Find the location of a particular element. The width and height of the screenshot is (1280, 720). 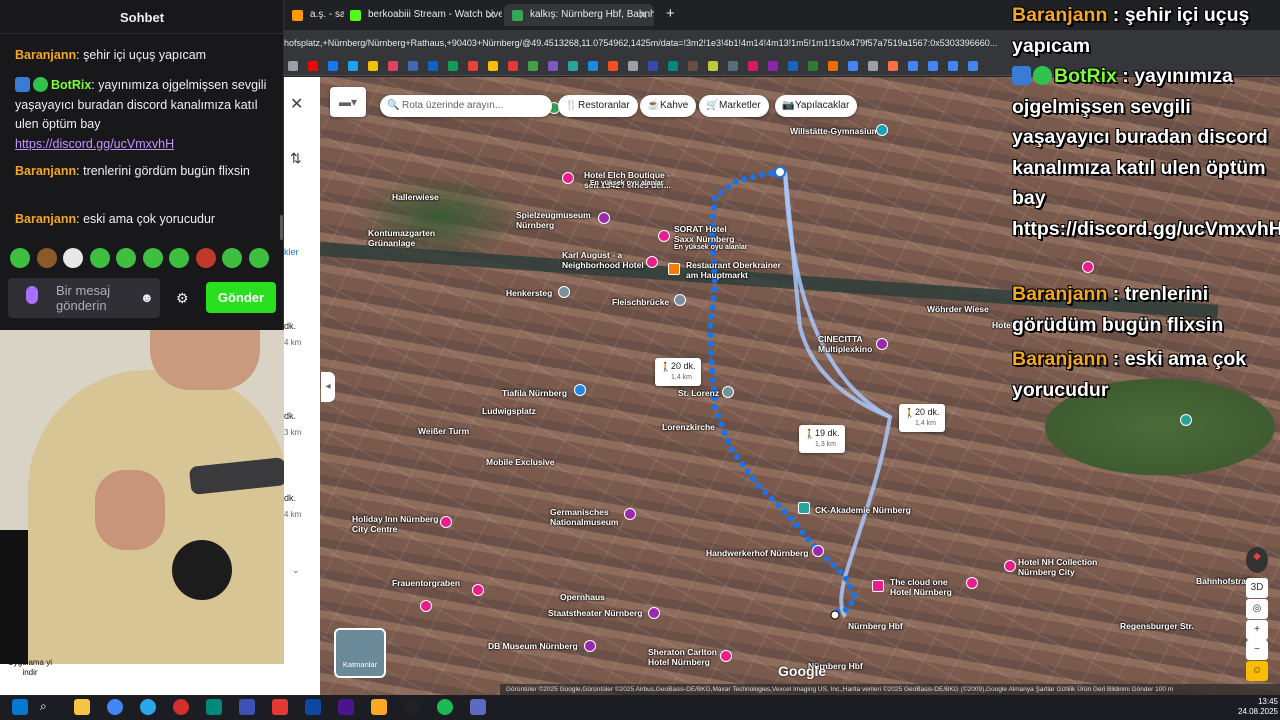

linkedin-icon is located at coordinates (433, 66).